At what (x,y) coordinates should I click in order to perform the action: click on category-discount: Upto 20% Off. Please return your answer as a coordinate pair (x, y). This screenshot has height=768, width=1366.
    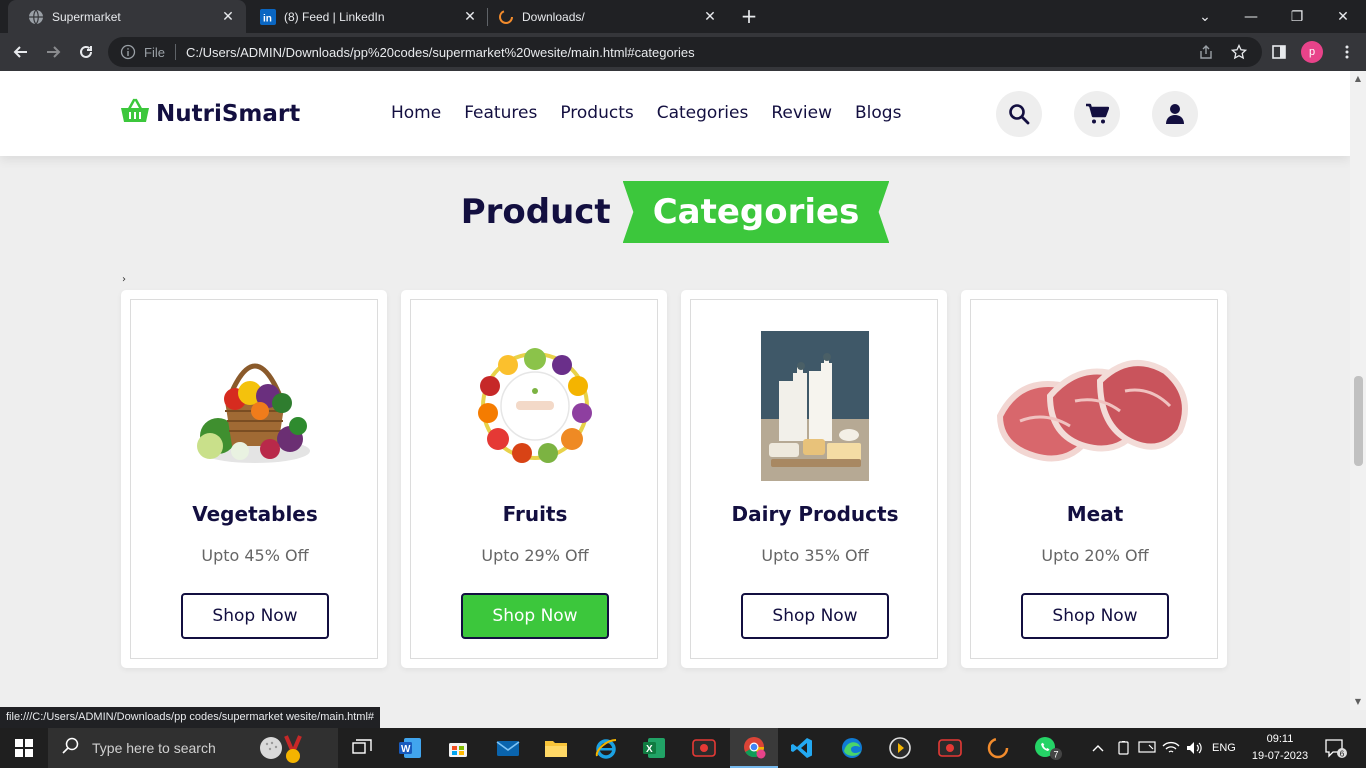
    Looking at the image, I should click on (1095, 555).